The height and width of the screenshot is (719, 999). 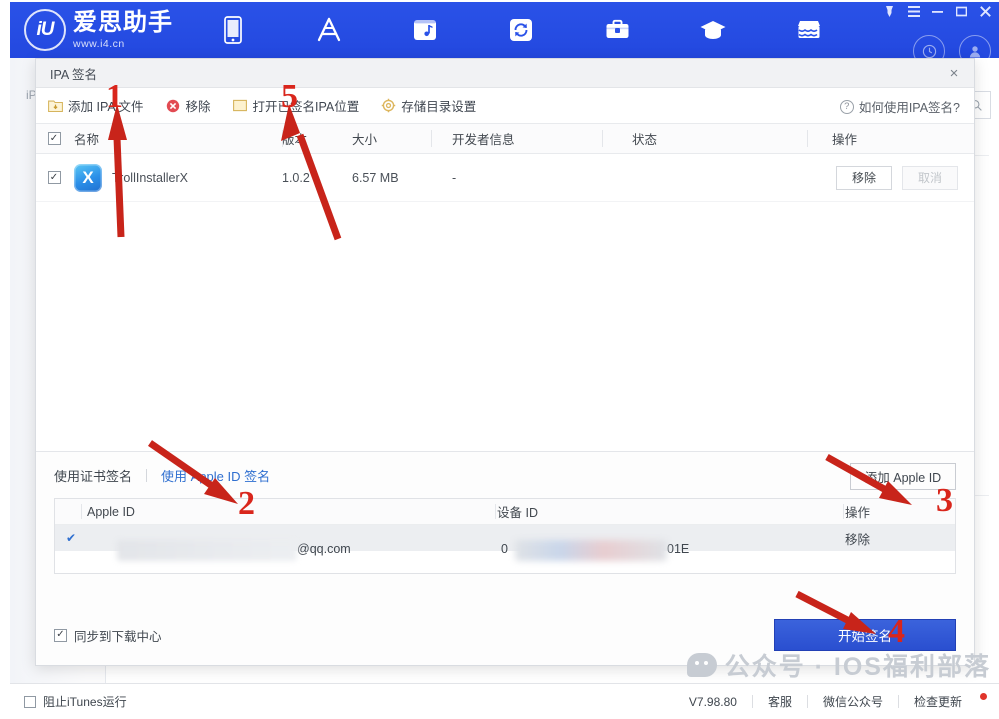 What do you see at coordinates (846, 106) in the screenshot?
I see `question-icon: ?` at bounding box center [846, 106].